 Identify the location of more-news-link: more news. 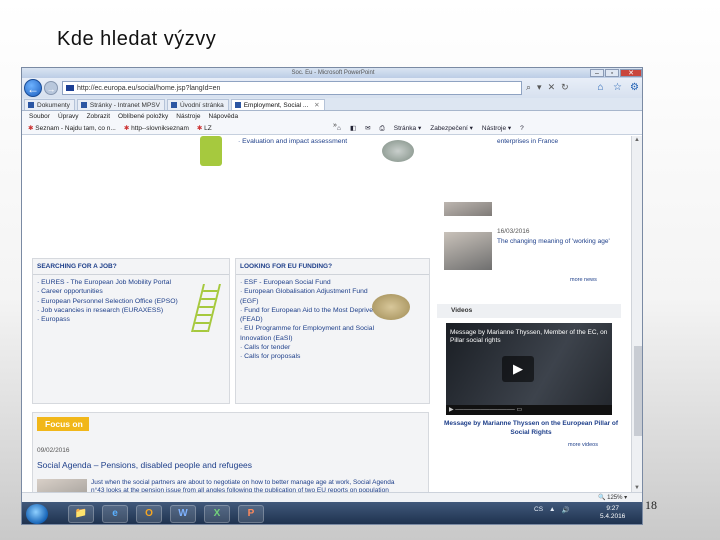
(583, 280).